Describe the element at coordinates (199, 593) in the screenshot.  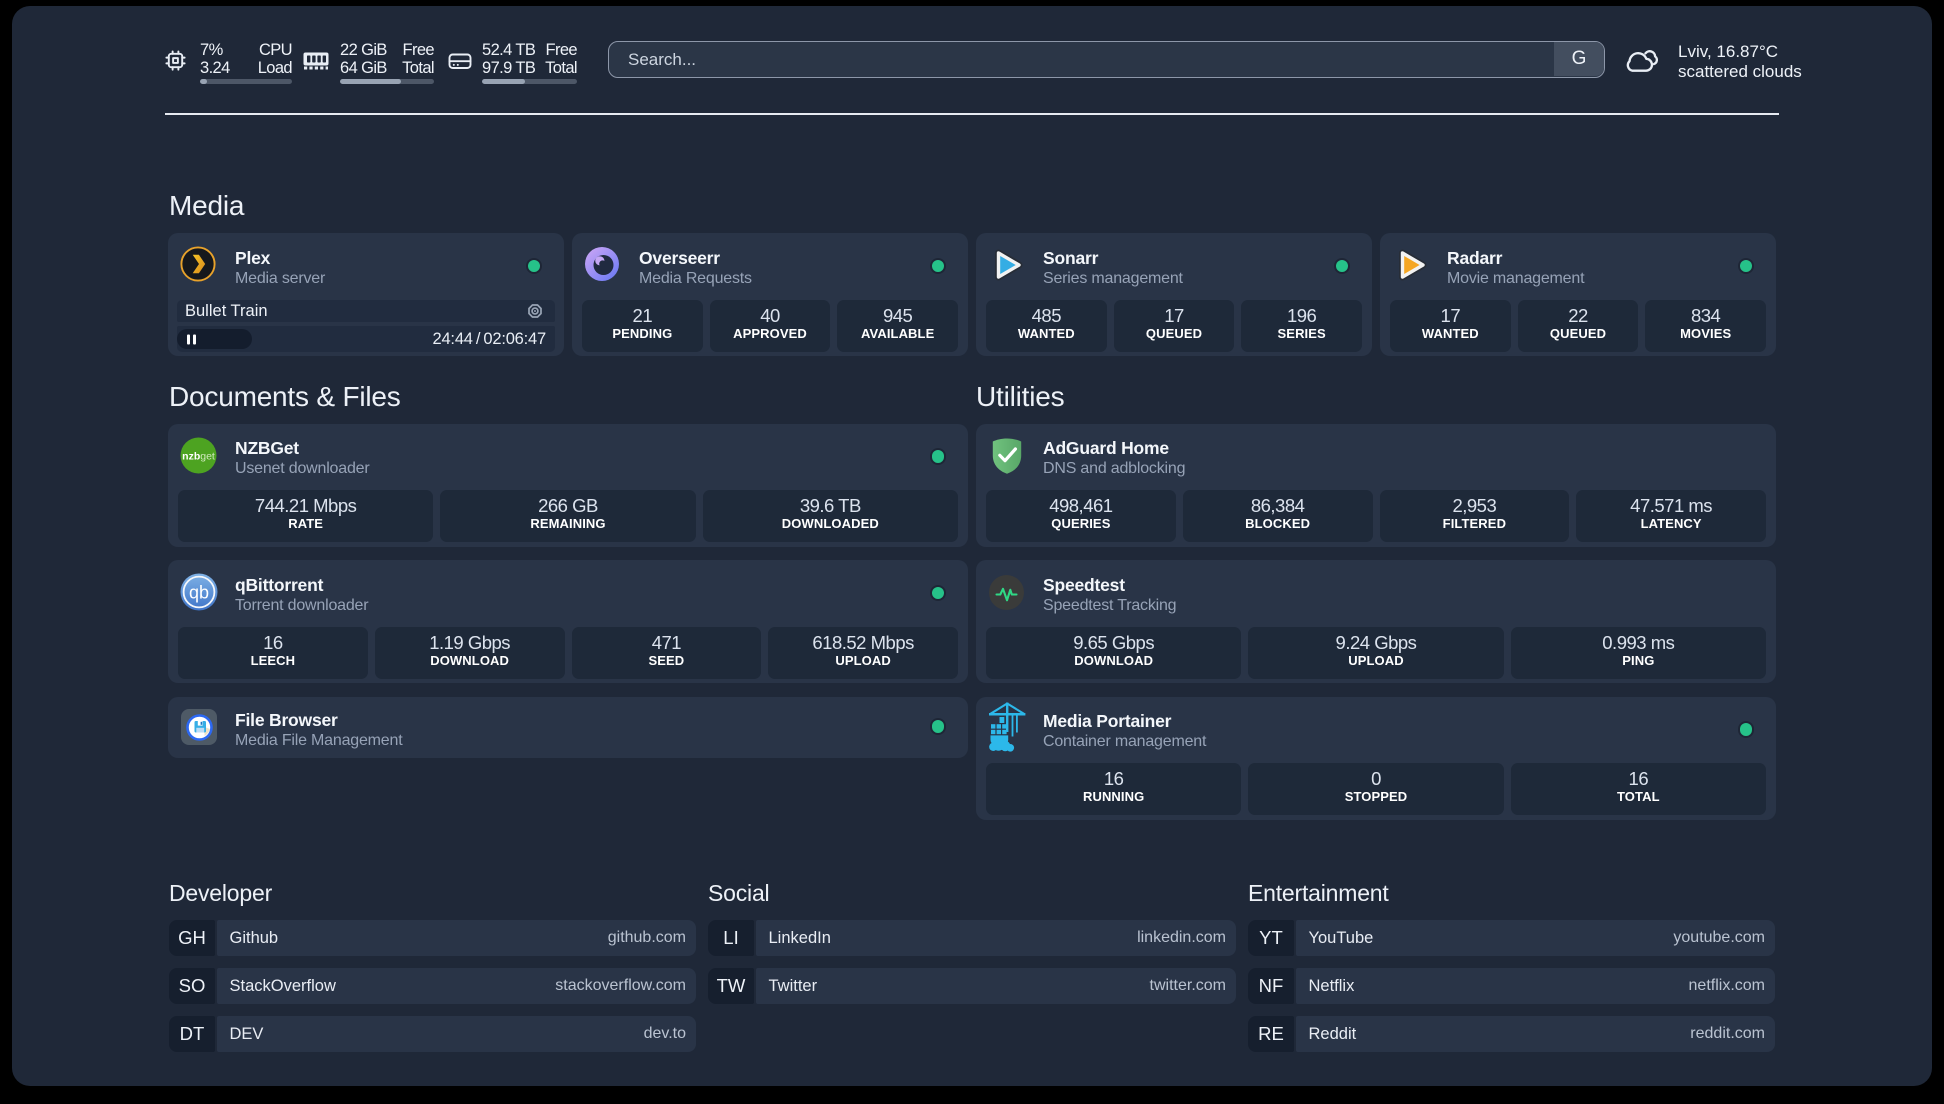
I see `svg-text: qb` at that location.